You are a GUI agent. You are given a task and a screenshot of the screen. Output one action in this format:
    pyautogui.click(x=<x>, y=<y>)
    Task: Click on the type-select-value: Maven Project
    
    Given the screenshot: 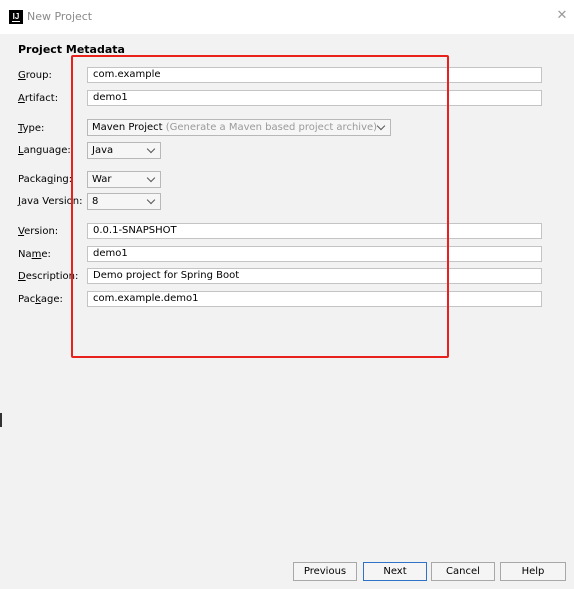 What is the action you would take?
    pyautogui.click(x=127, y=127)
    